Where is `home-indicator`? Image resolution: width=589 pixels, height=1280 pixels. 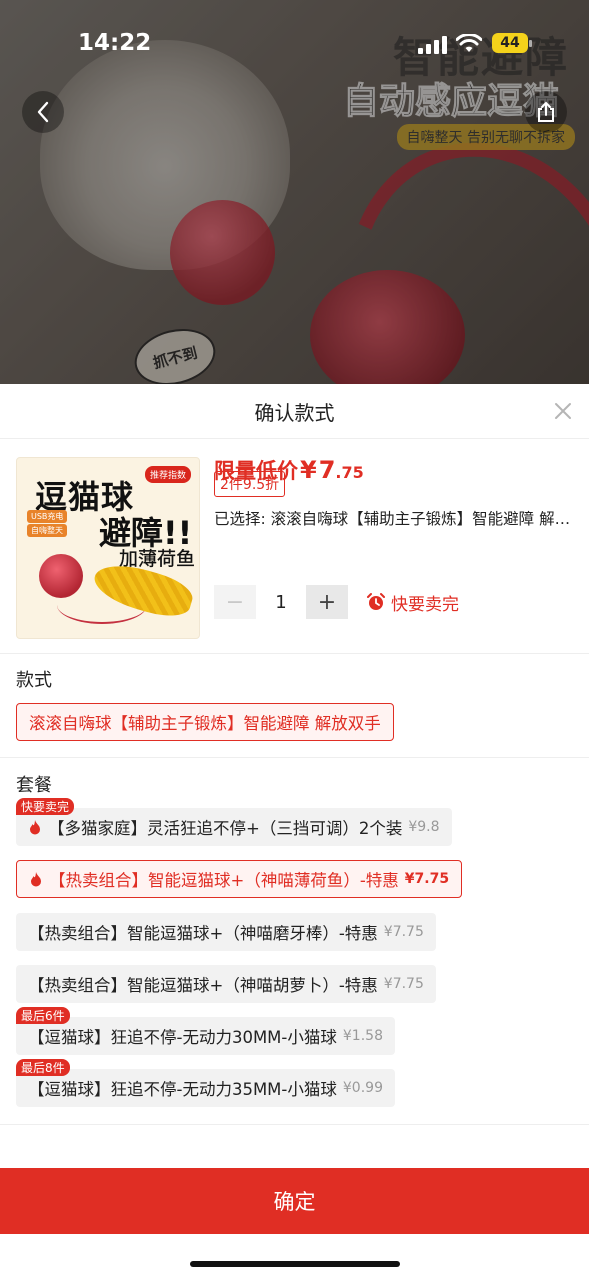
home-indicator is located at coordinates (295, 1264).